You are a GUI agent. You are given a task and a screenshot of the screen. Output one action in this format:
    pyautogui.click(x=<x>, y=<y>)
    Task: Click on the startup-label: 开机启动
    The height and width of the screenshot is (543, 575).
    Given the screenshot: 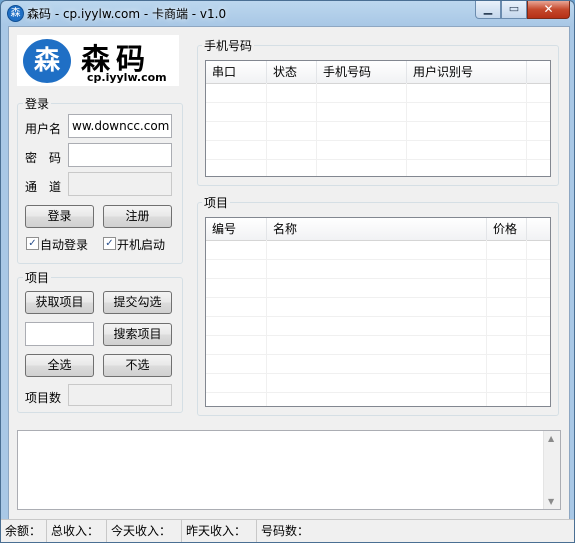 What is the action you would take?
    pyautogui.click(x=141, y=245)
    